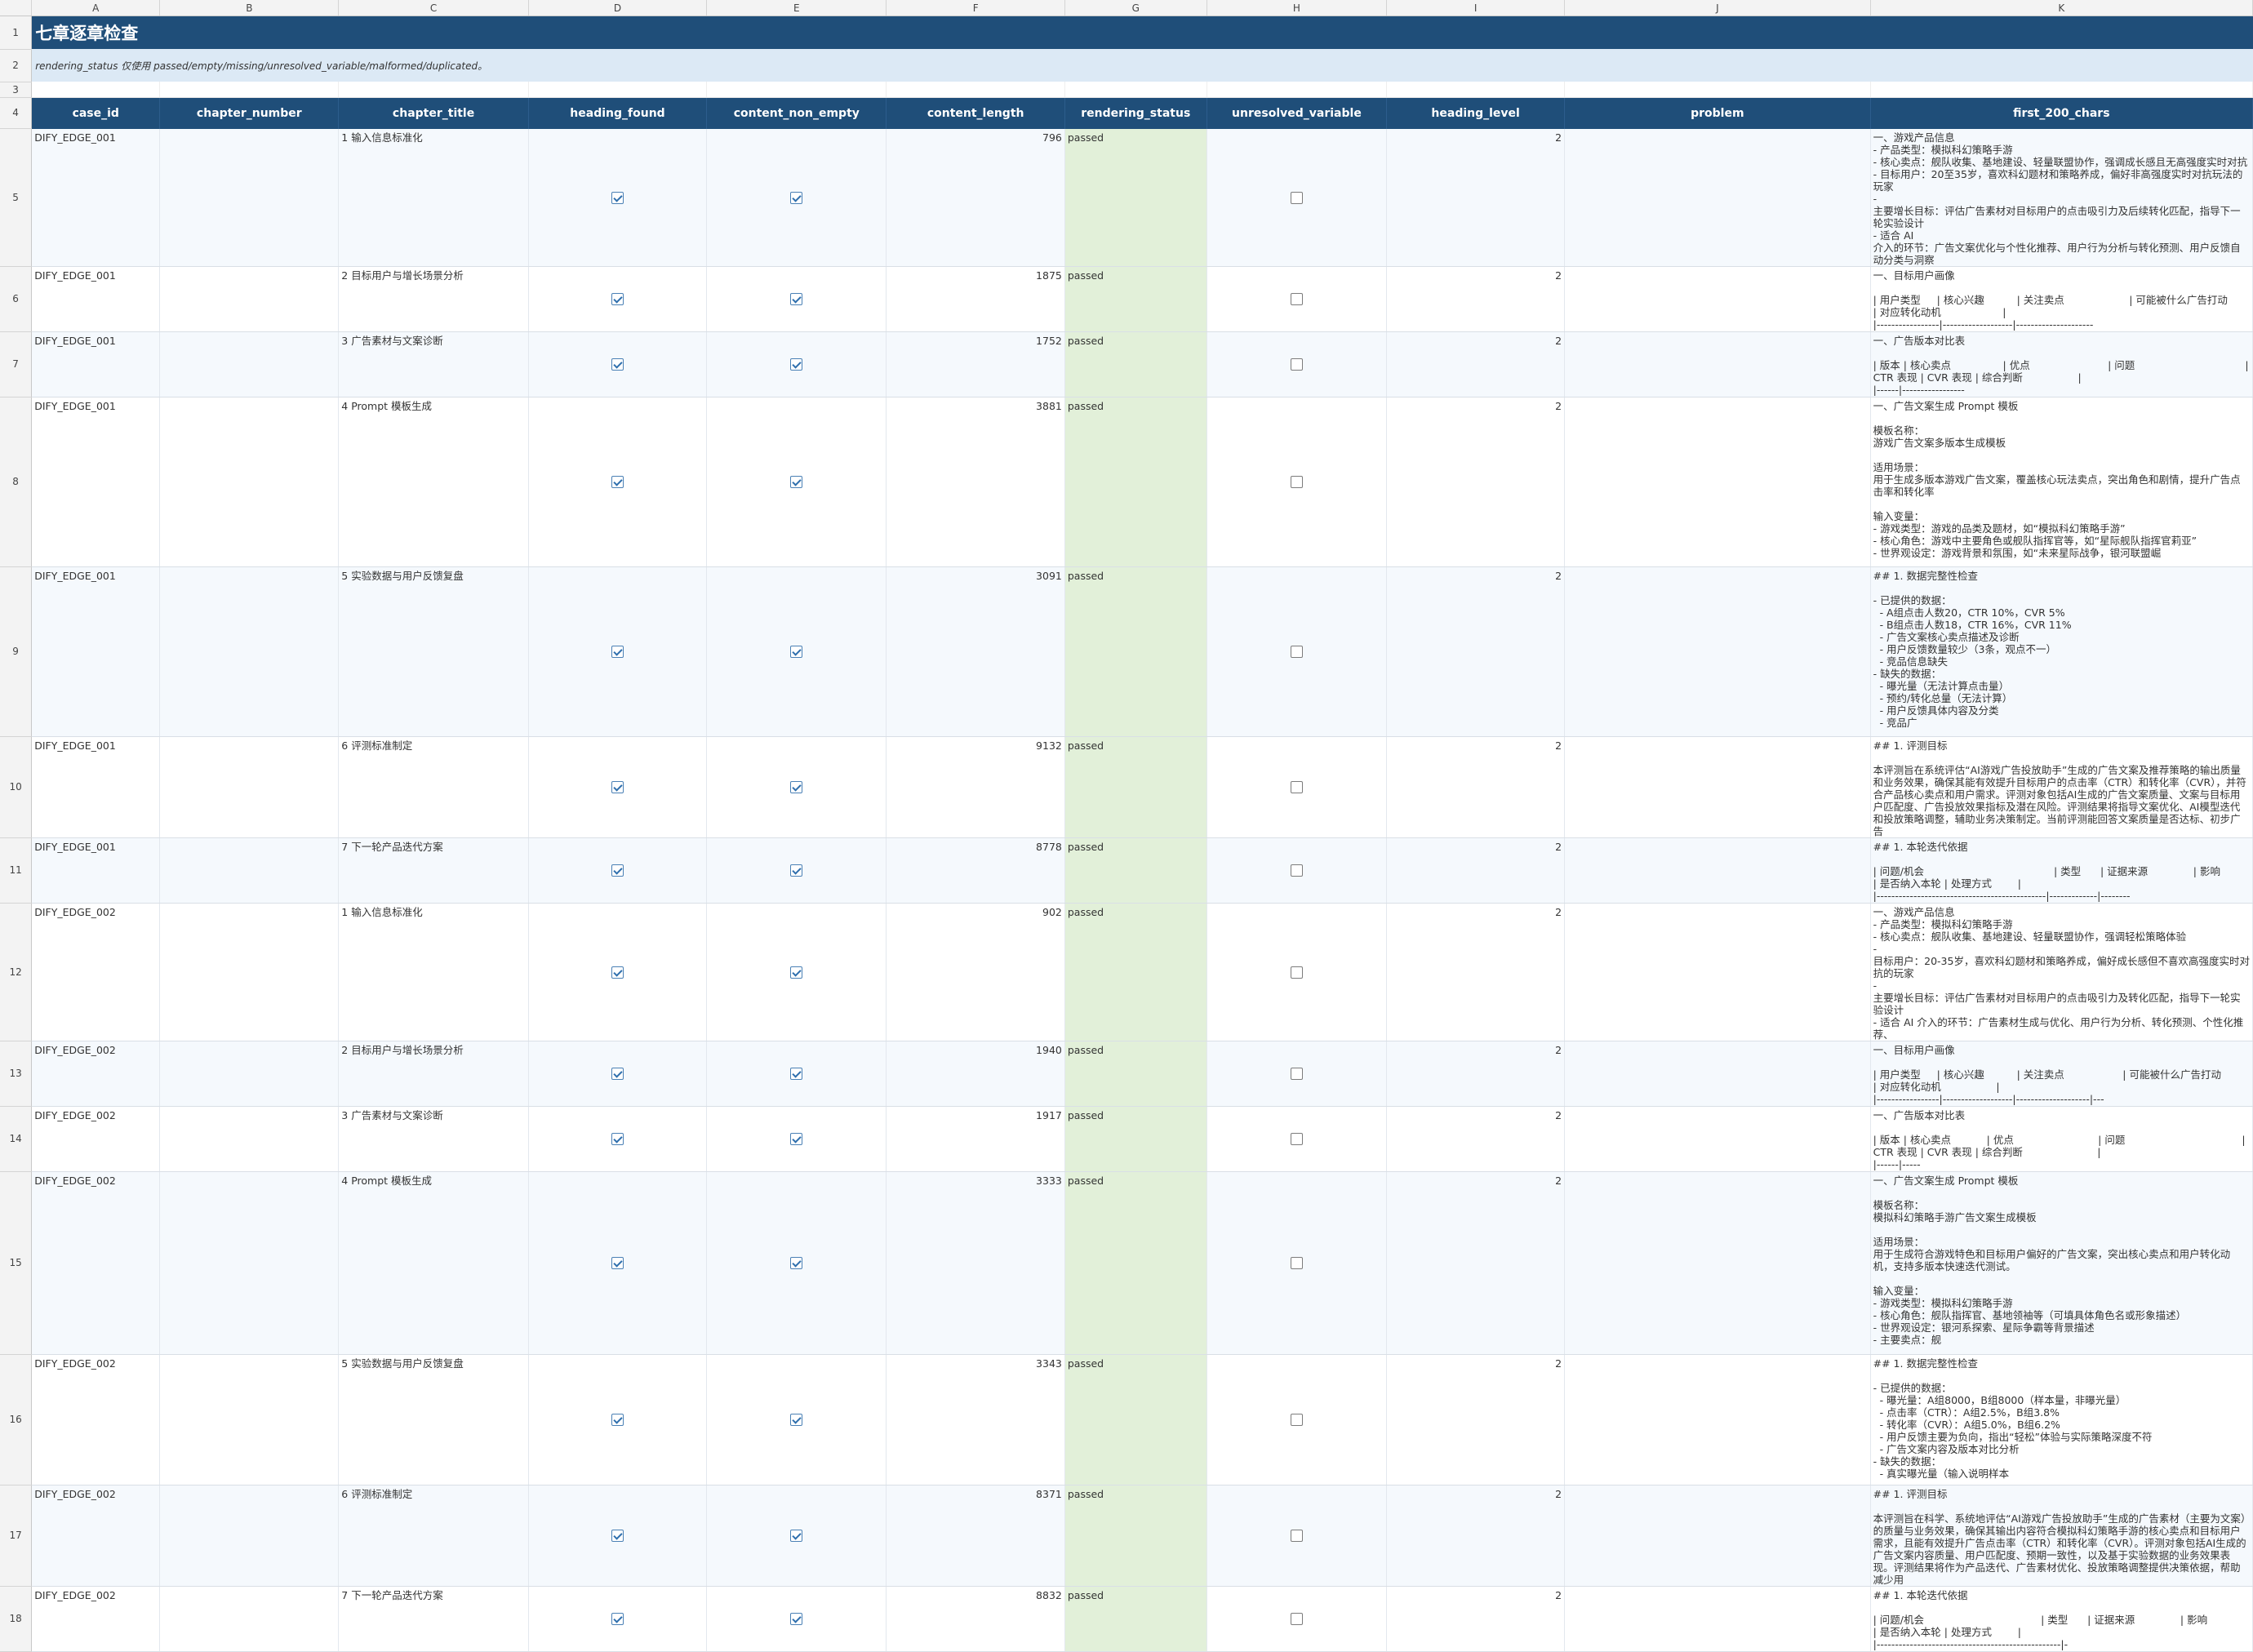  Describe the element at coordinates (434, 1139) in the screenshot. I see `chapter-title-cell: 3 广告素材与文案诊断` at that location.